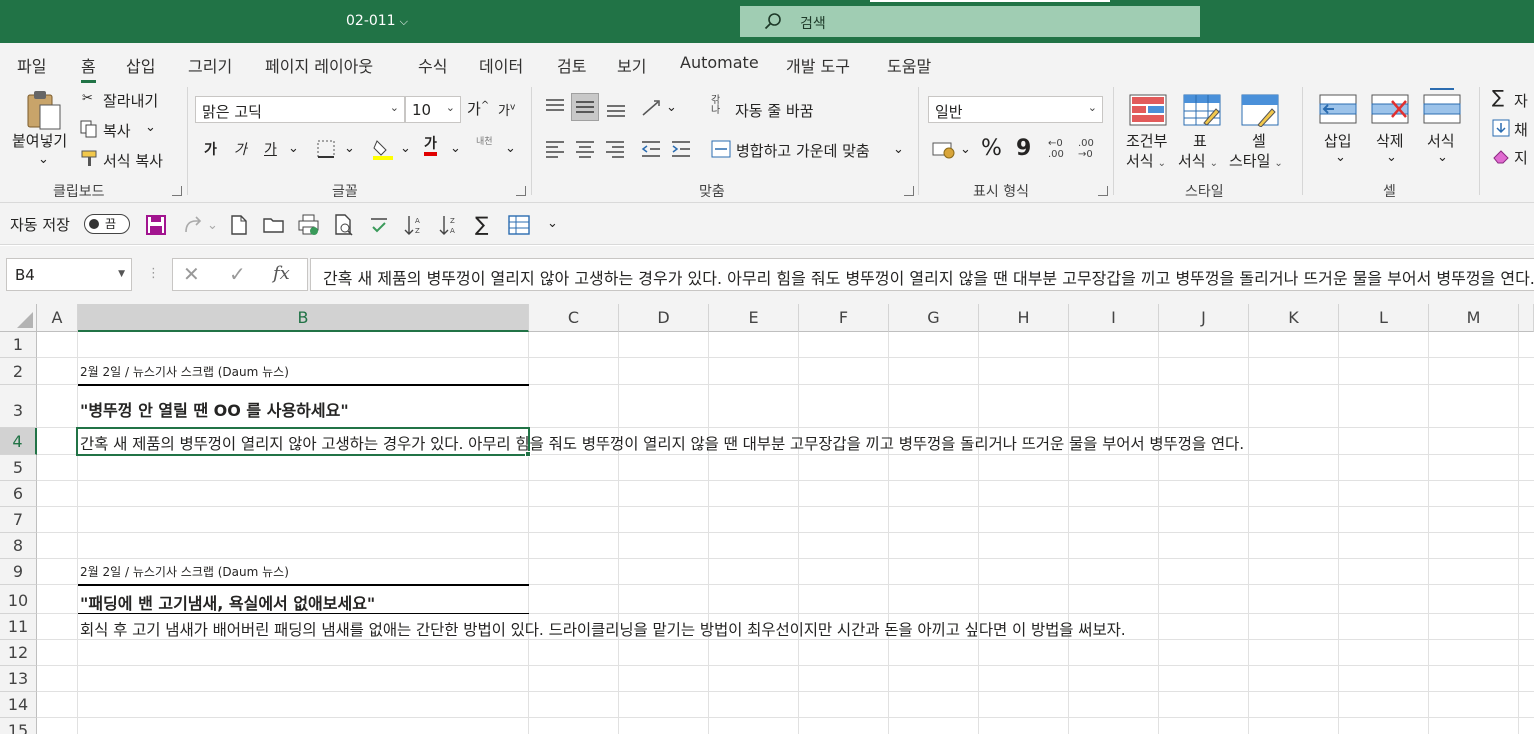 The image size is (1534, 734). What do you see at coordinates (1340, 157) in the screenshot?
I see `insert-dropdown-icon: ⌄` at bounding box center [1340, 157].